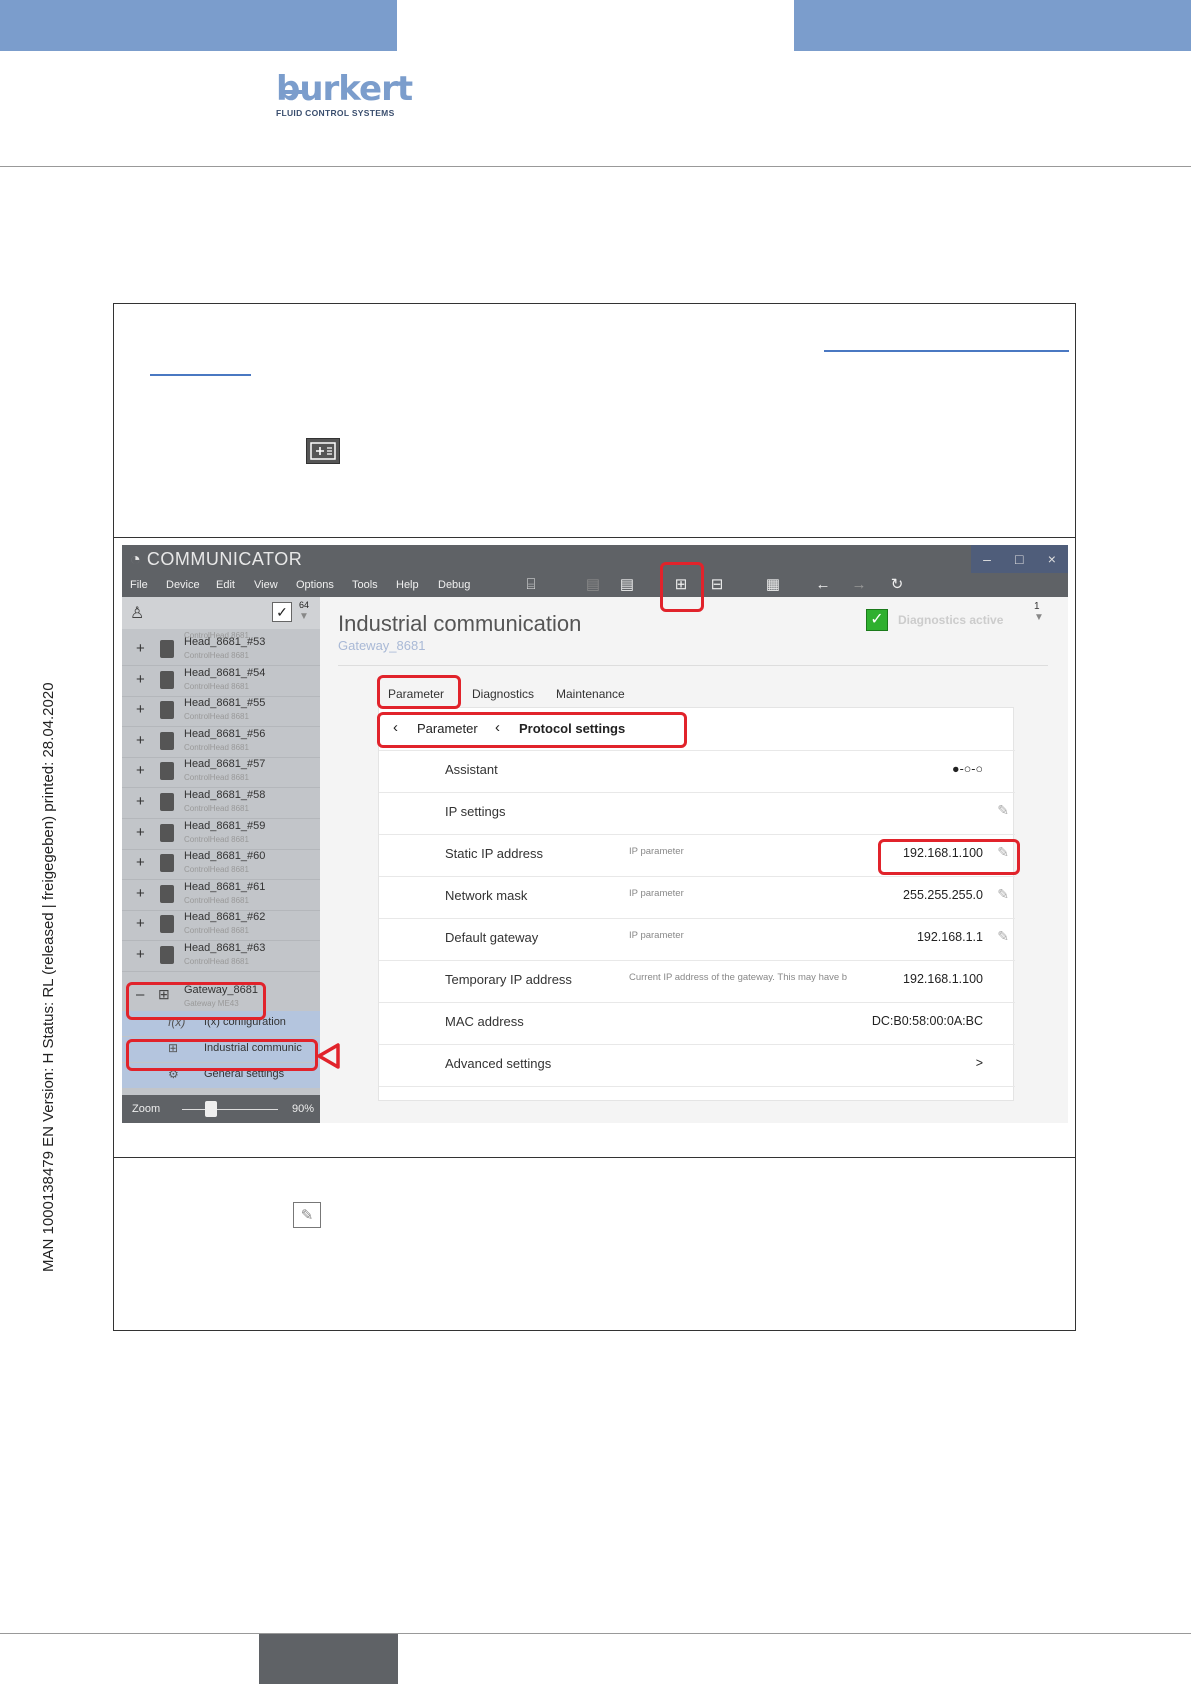 This screenshot has width=1191, height=1684. What do you see at coordinates (183, 585) in the screenshot?
I see `menu-device: Device` at bounding box center [183, 585].